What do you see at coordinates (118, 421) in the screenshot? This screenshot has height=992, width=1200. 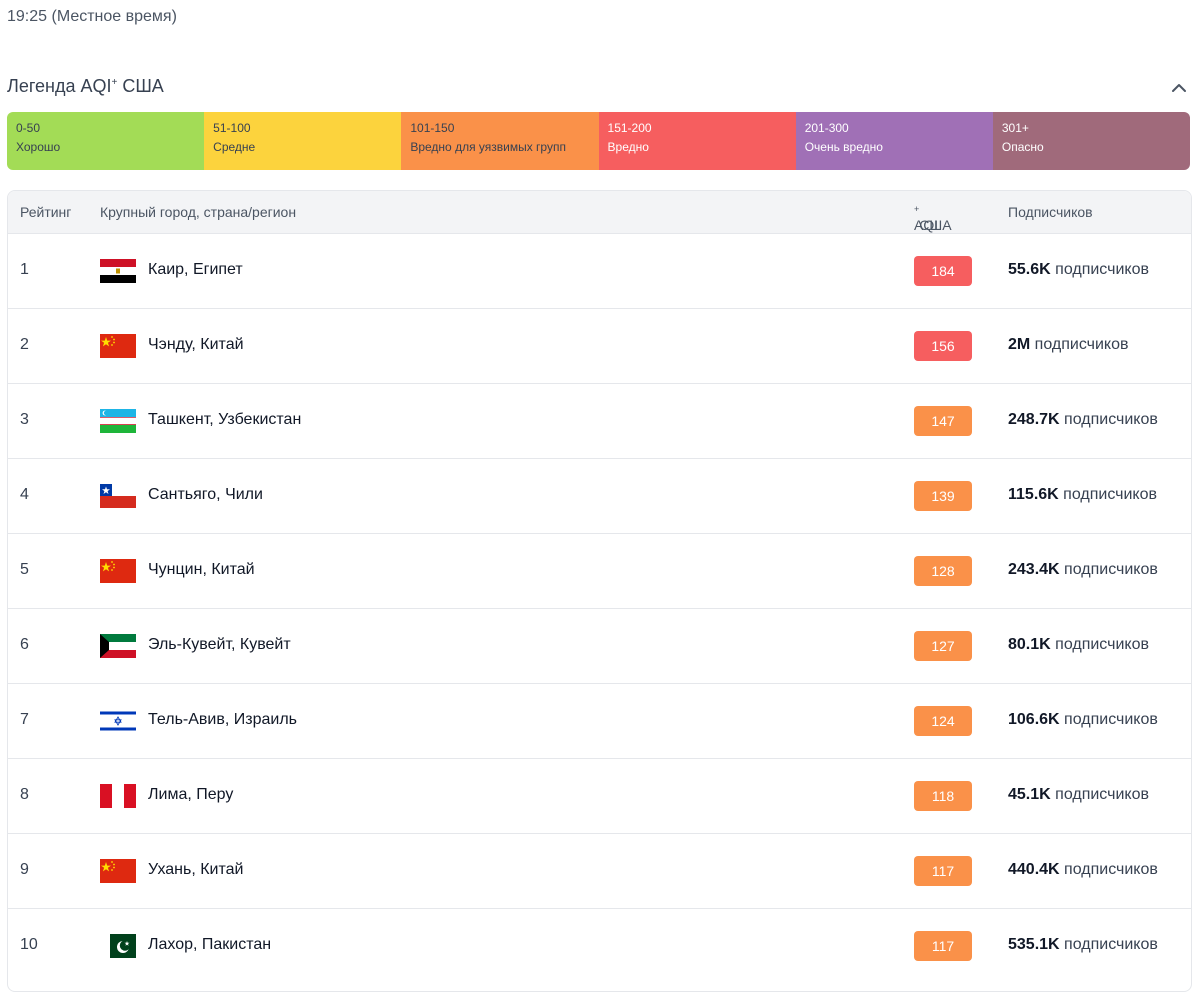 I see `uzbekistan-flag-icon` at bounding box center [118, 421].